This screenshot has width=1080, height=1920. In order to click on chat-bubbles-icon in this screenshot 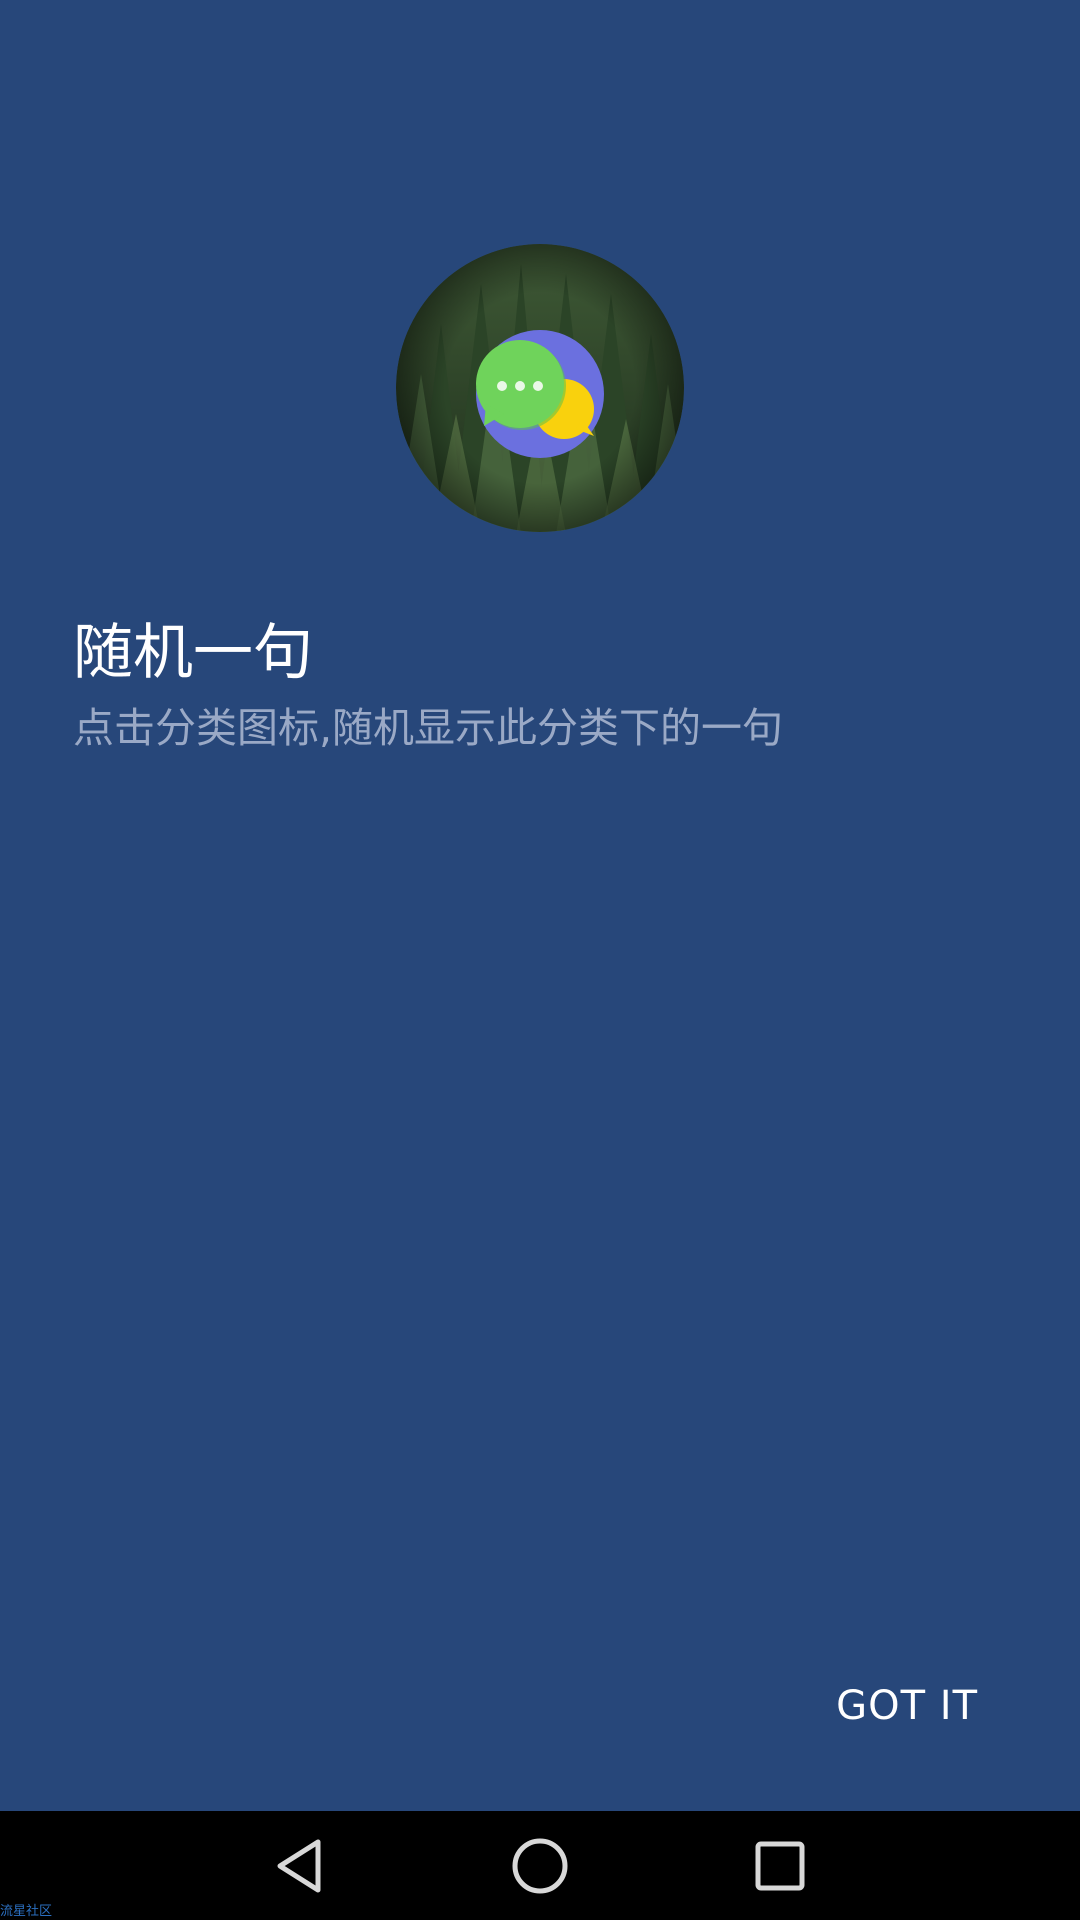, I will do `click(540, 394)`.